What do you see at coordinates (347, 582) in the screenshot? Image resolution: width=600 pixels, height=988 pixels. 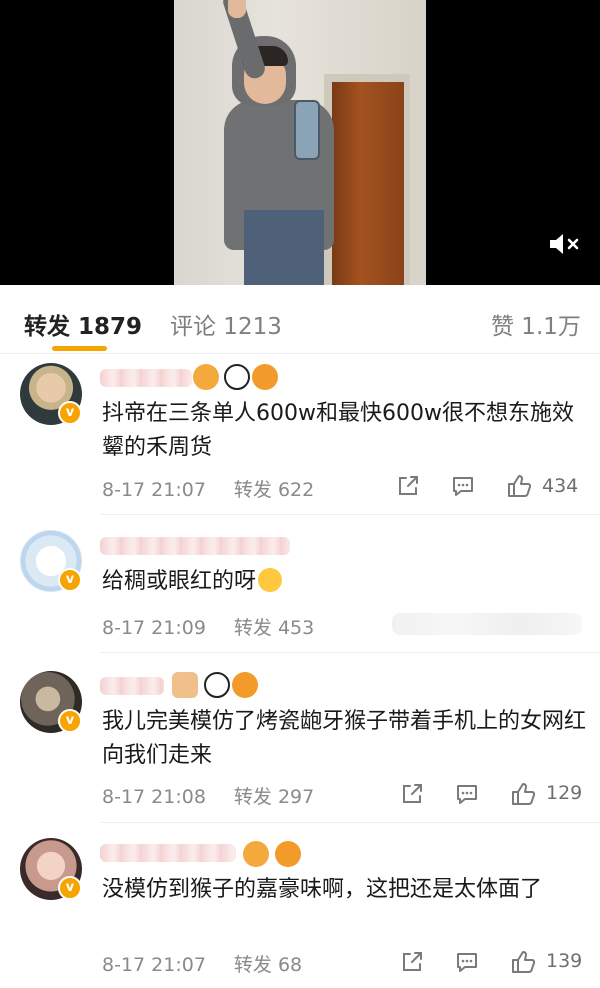 I see `comment-text: 给稠或眼红的呀` at bounding box center [347, 582].